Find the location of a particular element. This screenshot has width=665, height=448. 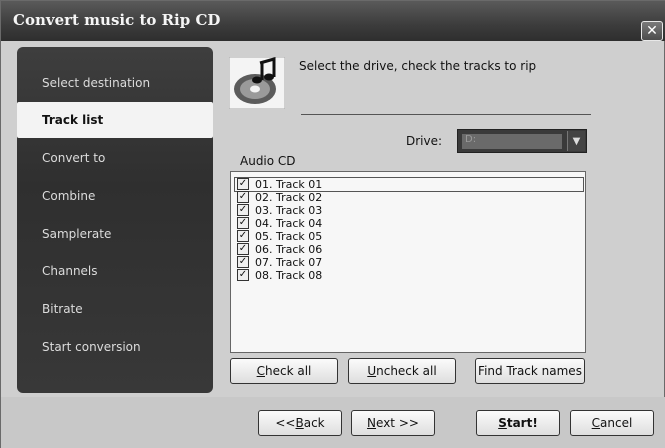

track-item: ✓ 08. Track 08 is located at coordinates (409, 275).